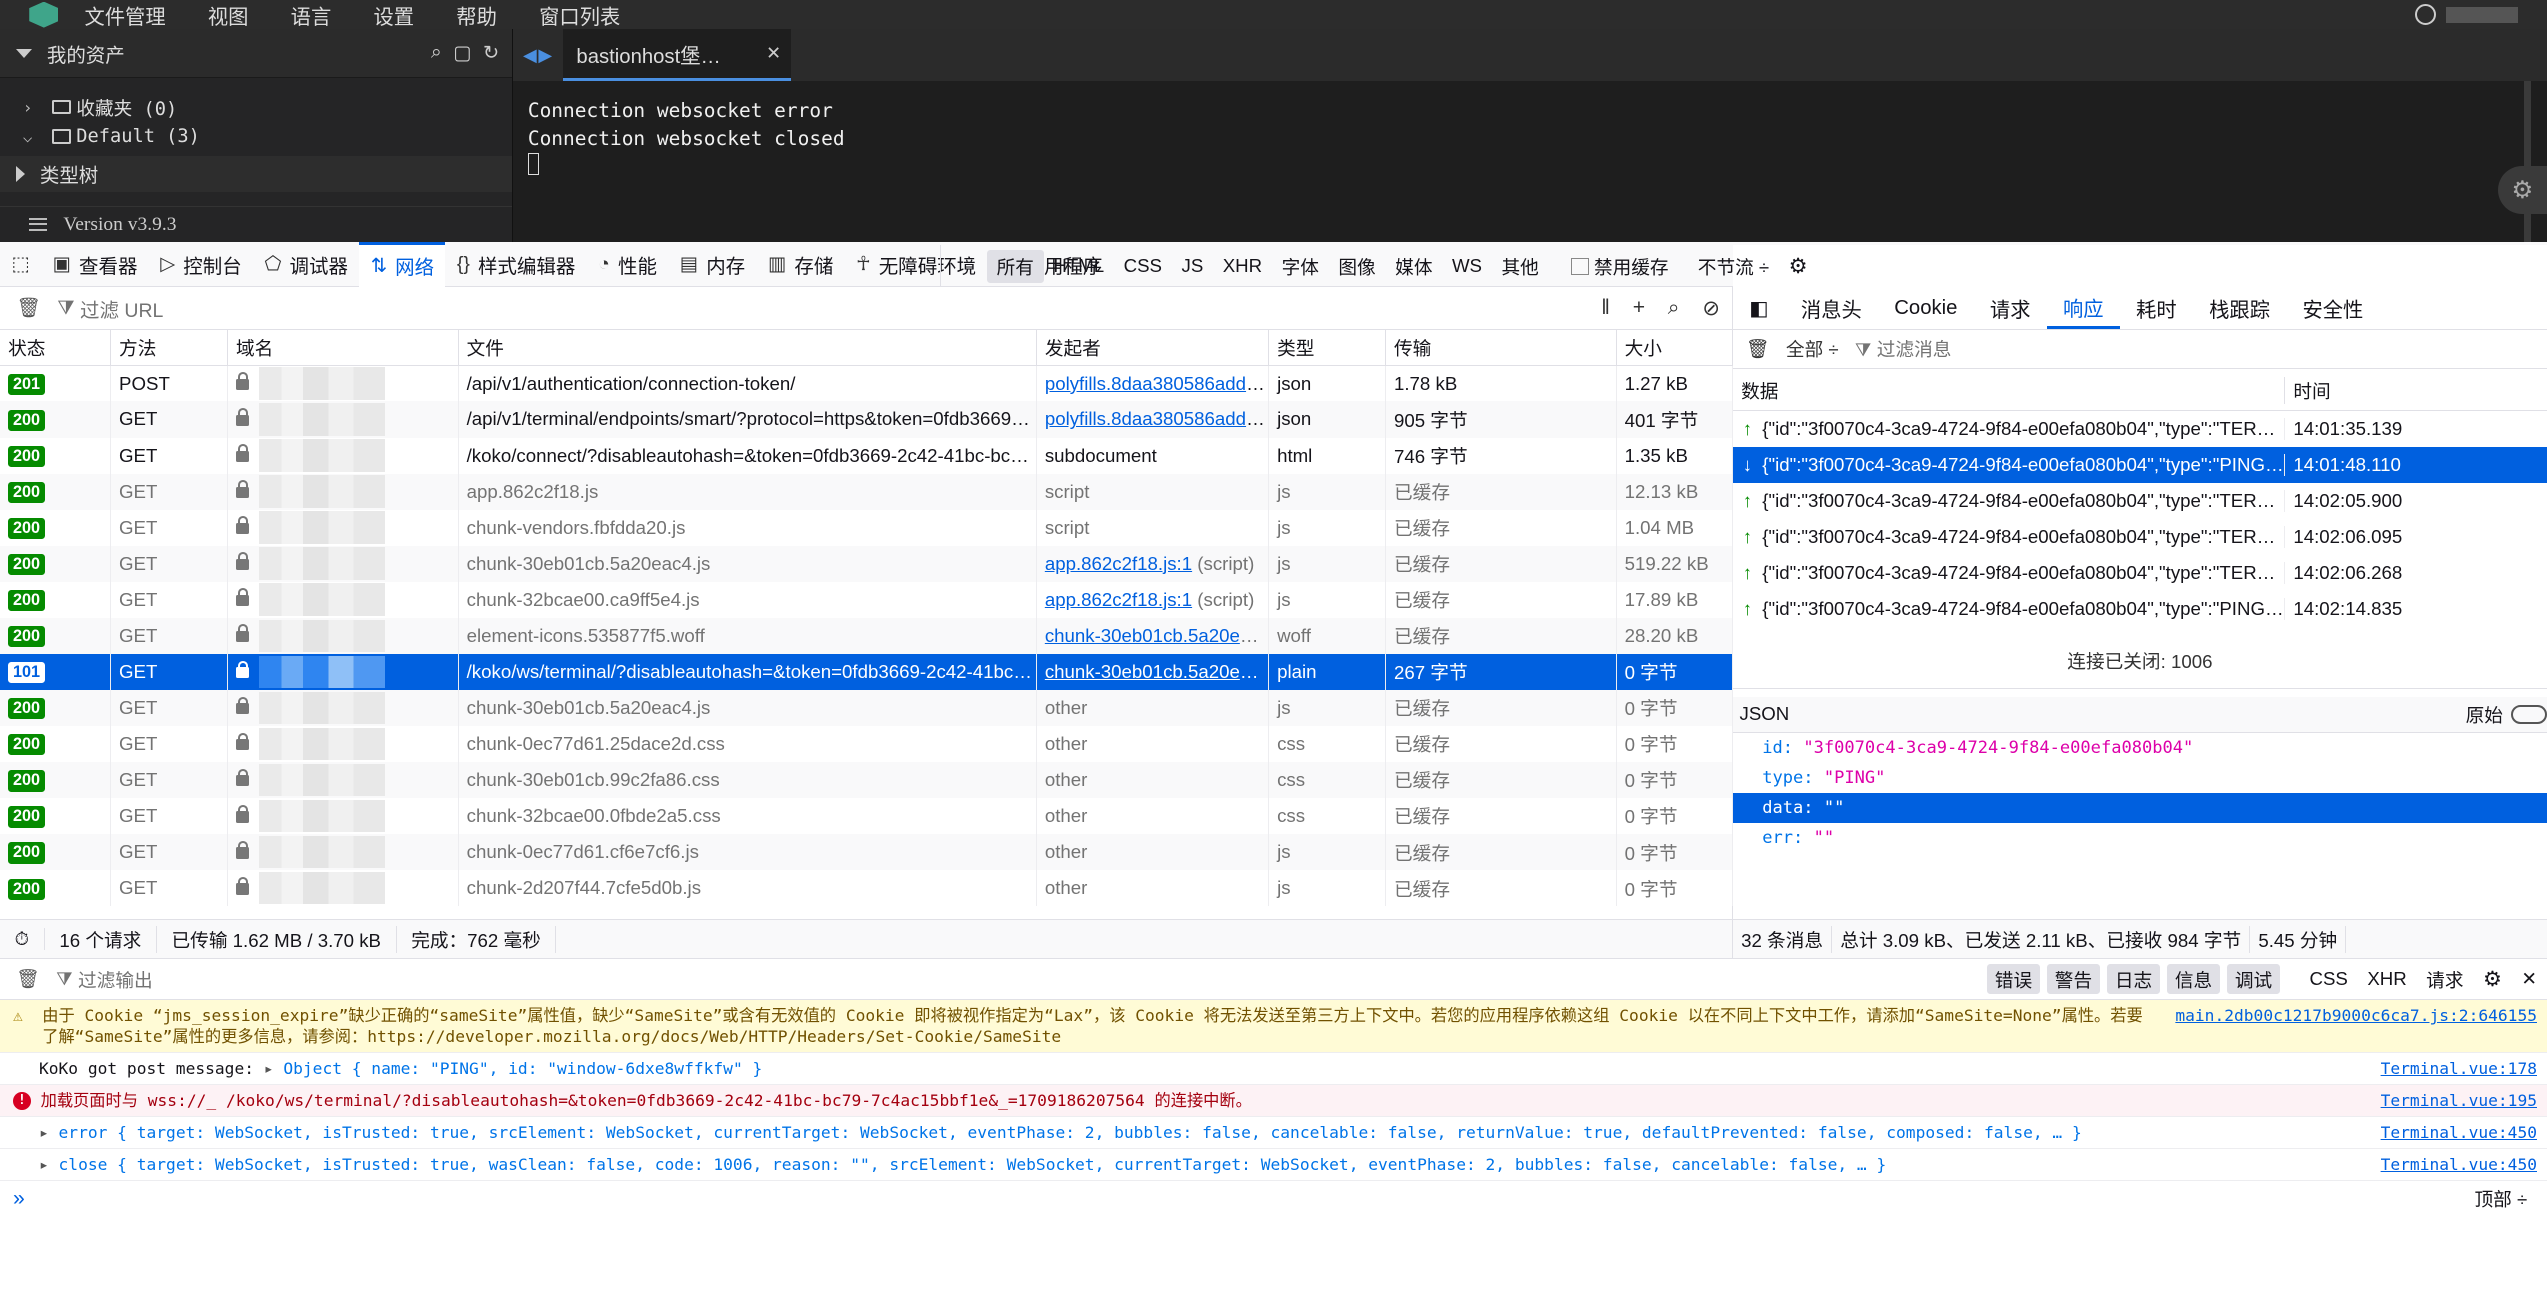 Image resolution: width=2547 pixels, height=1313 pixels. I want to click on col-header: 域名, so click(343, 347).